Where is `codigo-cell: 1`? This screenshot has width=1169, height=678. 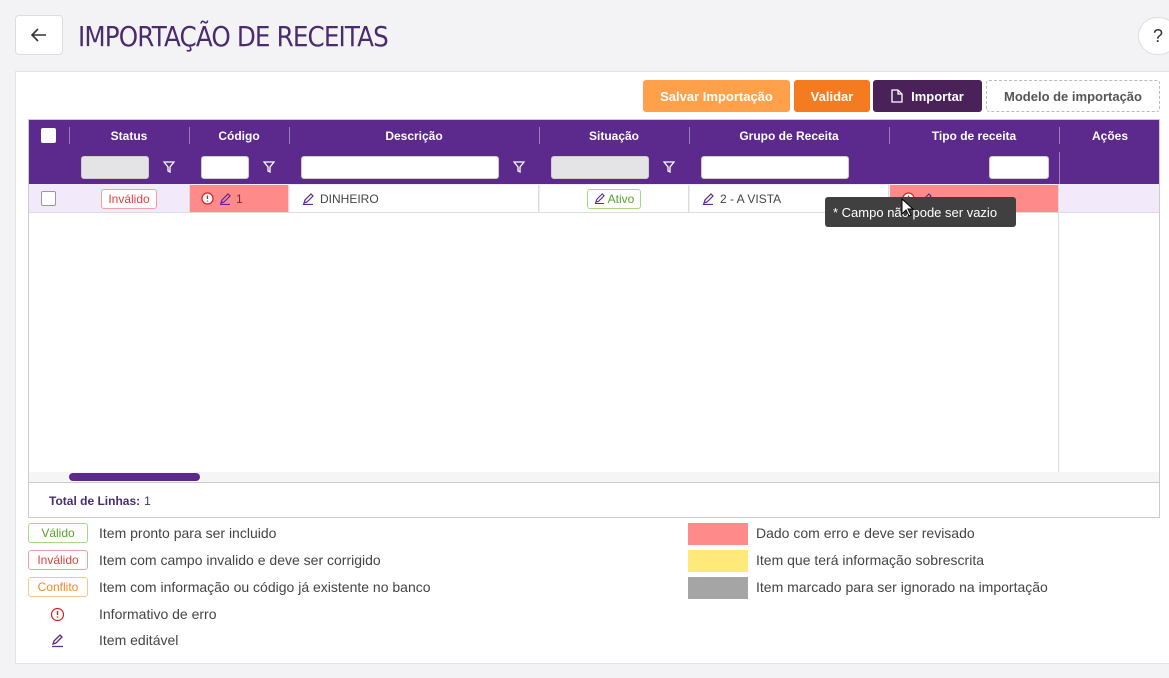 codigo-cell: 1 is located at coordinates (239, 198).